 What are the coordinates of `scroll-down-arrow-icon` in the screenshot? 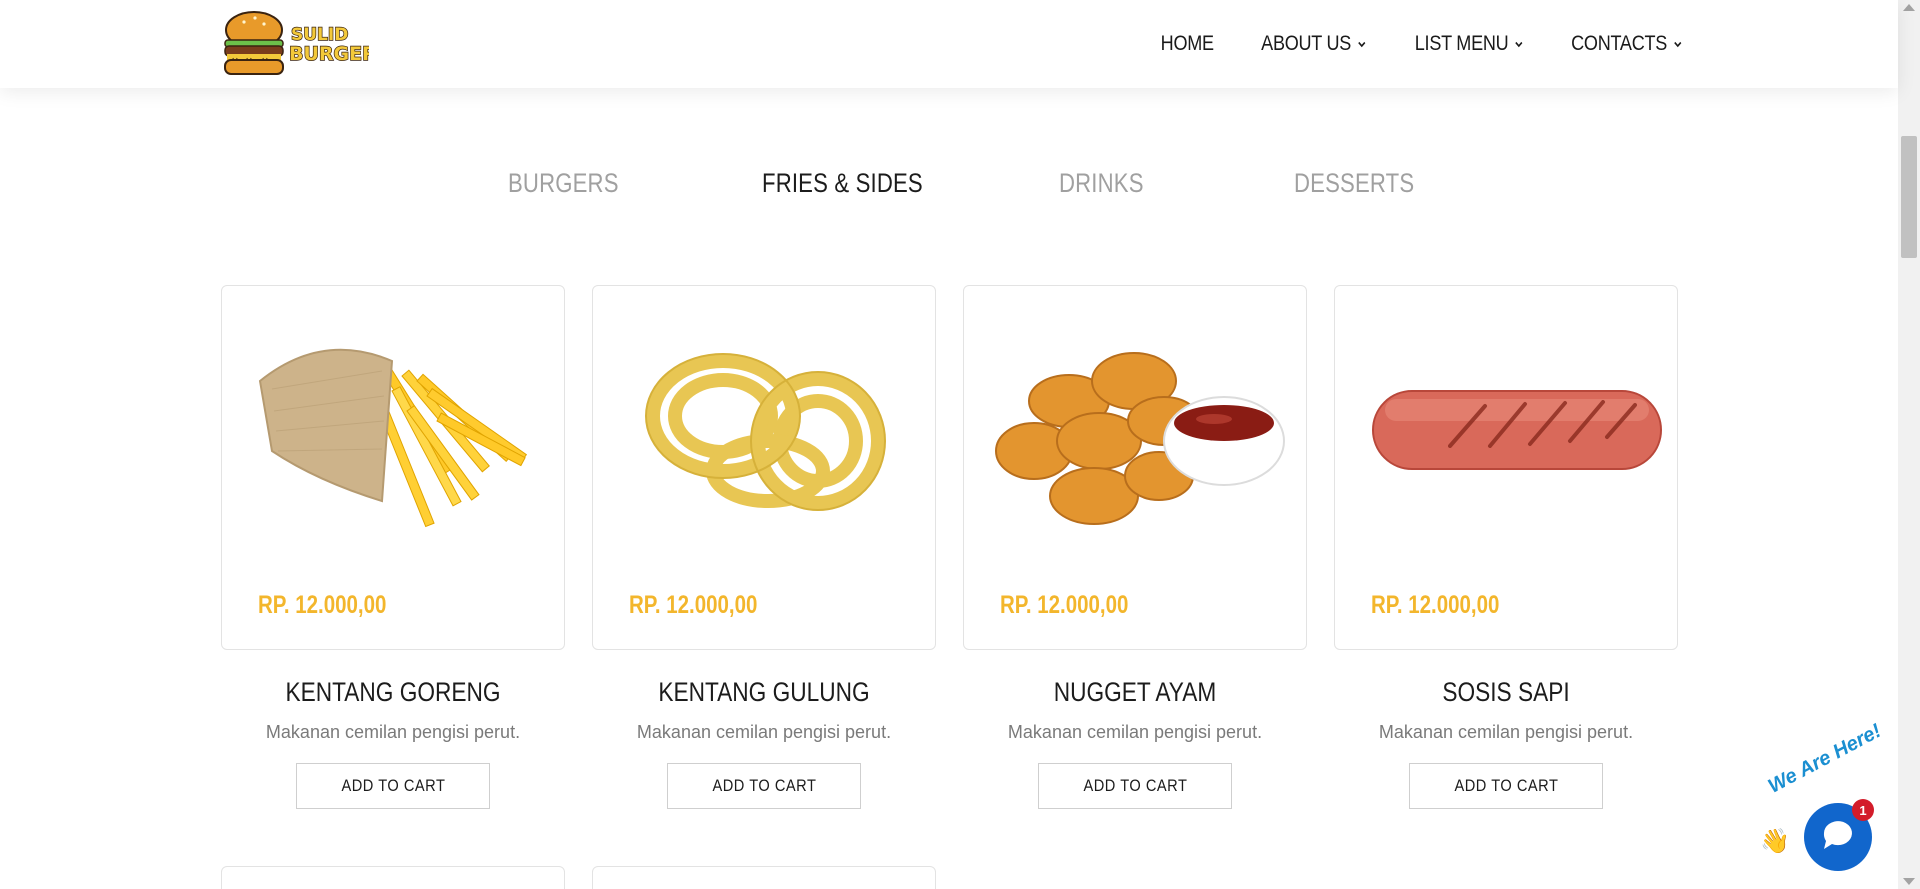 It's located at (1909, 881).